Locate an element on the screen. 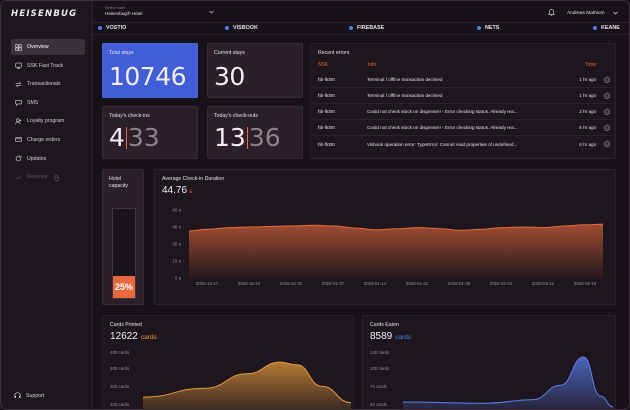  sidebar-item-ssk-fast-track: SSK Fast Track is located at coordinates (48, 66).